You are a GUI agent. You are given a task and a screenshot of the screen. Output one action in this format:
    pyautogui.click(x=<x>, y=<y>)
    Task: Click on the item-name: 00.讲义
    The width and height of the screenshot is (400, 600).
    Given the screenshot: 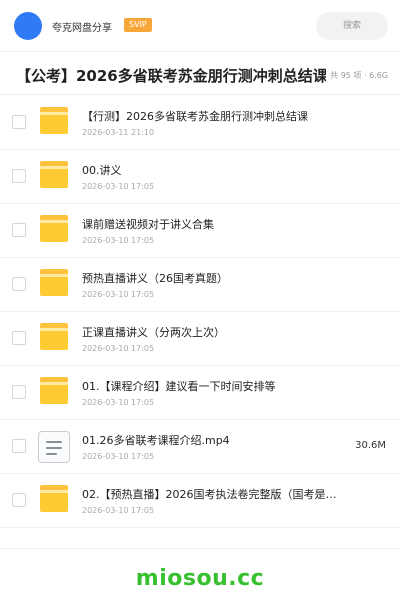 What is the action you would take?
    pyautogui.click(x=212, y=170)
    